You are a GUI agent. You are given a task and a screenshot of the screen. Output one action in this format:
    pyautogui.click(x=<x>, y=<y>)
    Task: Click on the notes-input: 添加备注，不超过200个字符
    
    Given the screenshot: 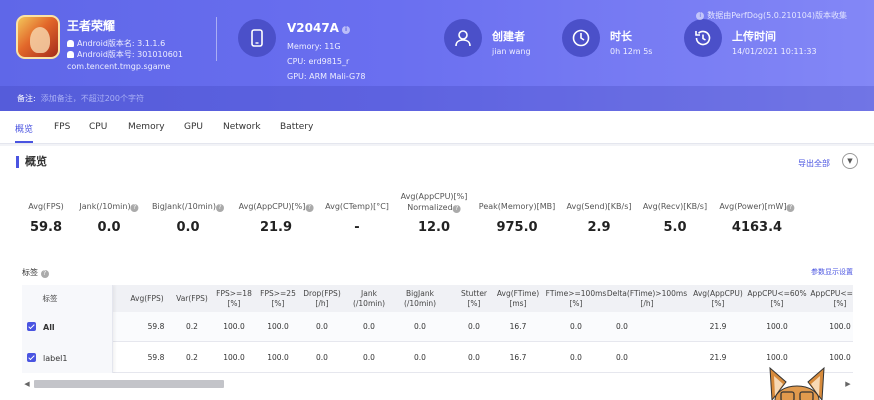 What is the action you would take?
    pyautogui.click(x=92, y=98)
    